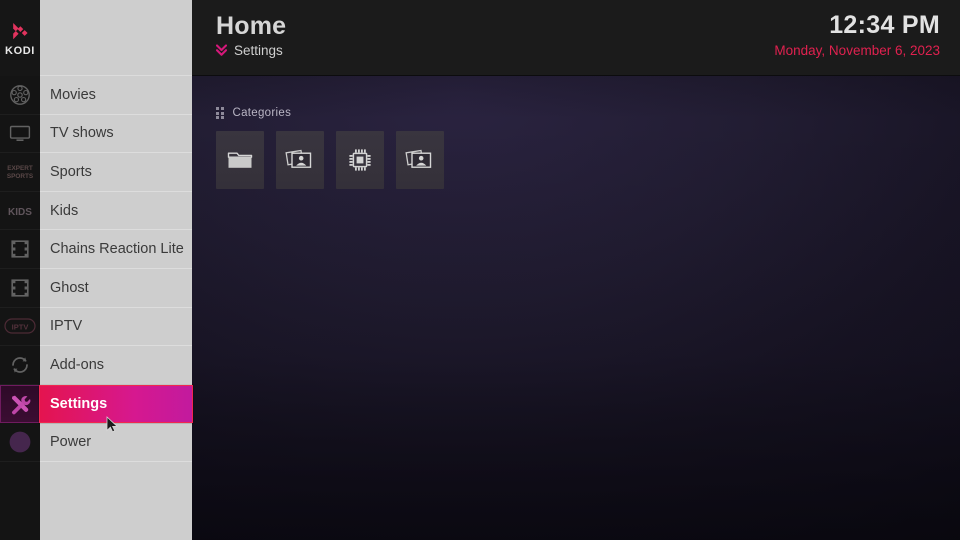 This screenshot has height=540, width=960. What do you see at coordinates (220, 113) in the screenshot?
I see `grid-dots-icon` at bounding box center [220, 113].